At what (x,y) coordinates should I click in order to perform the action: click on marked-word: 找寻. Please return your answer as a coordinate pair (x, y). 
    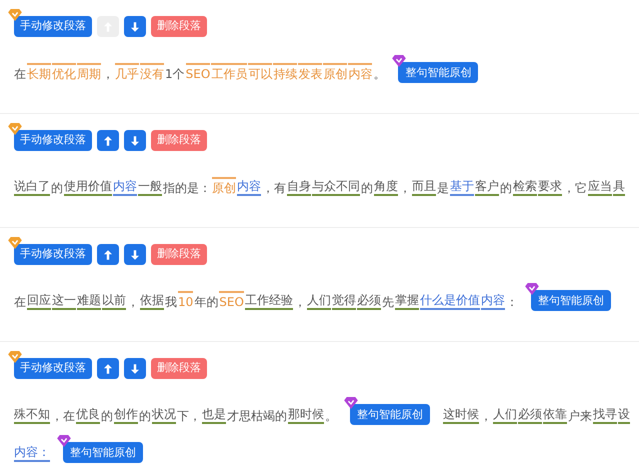
    Looking at the image, I should click on (605, 415).